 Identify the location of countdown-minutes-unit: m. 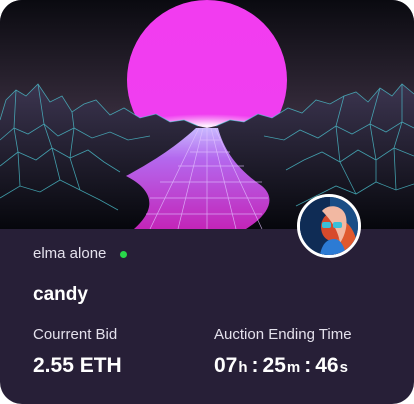
(293, 367).